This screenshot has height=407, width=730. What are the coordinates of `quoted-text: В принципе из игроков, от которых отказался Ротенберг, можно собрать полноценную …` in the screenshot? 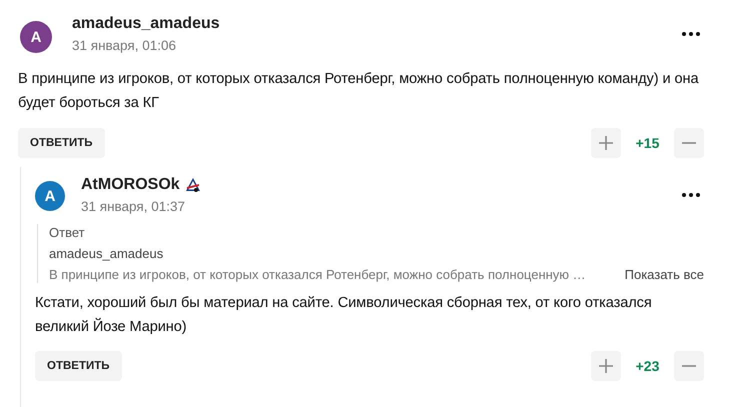 It's located at (317, 274).